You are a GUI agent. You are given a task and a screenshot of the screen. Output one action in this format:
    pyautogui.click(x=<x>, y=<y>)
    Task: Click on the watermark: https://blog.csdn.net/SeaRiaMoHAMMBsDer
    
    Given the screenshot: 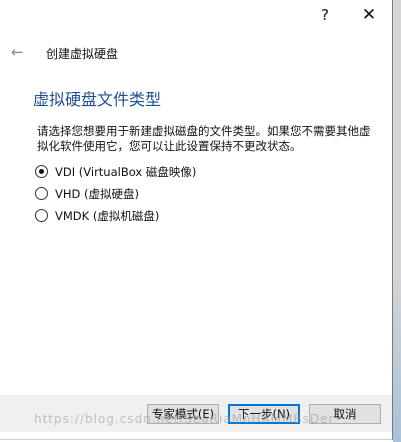 What is the action you would take?
    pyautogui.click(x=184, y=419)
    